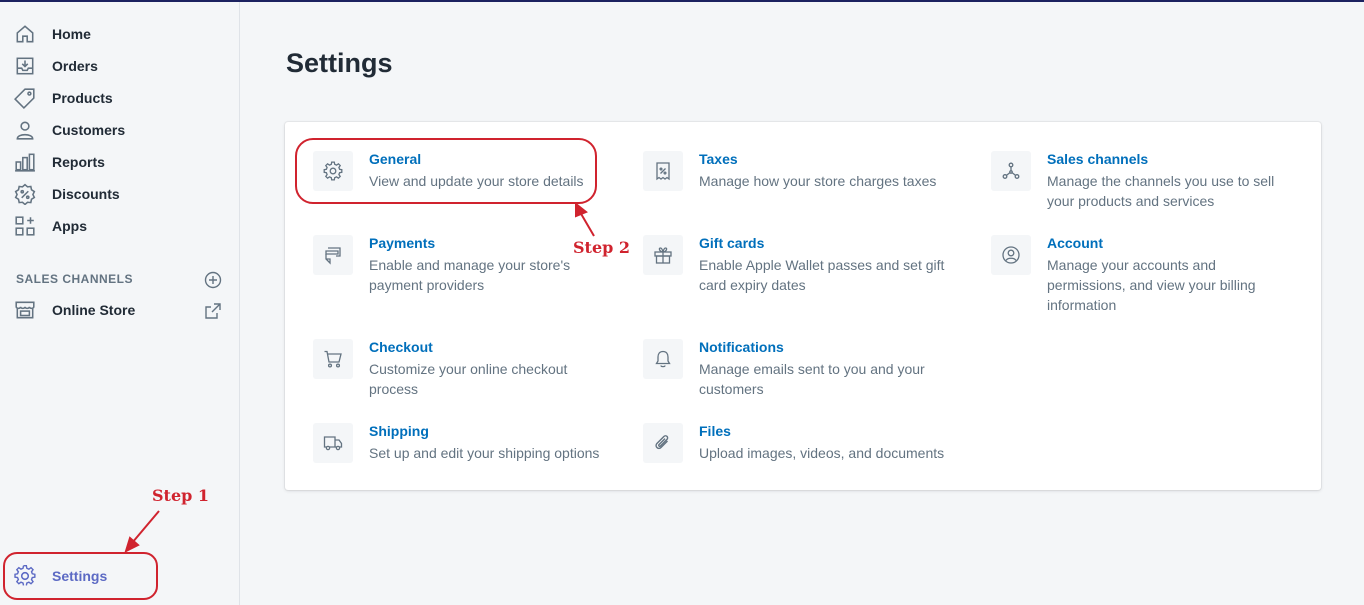 The width and height of the screenshot is (1364, 605). What do you see at coordinates (119, 226) in the screenshot?
I see `sidebar-item-apps: Apps` at bounding box center [119, 226].